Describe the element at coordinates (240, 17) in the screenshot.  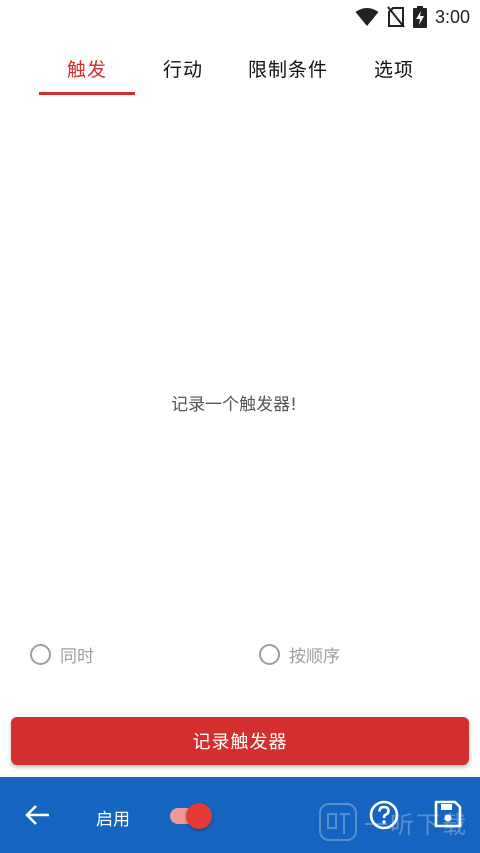
I see `status-bar: 3:00` at that location.